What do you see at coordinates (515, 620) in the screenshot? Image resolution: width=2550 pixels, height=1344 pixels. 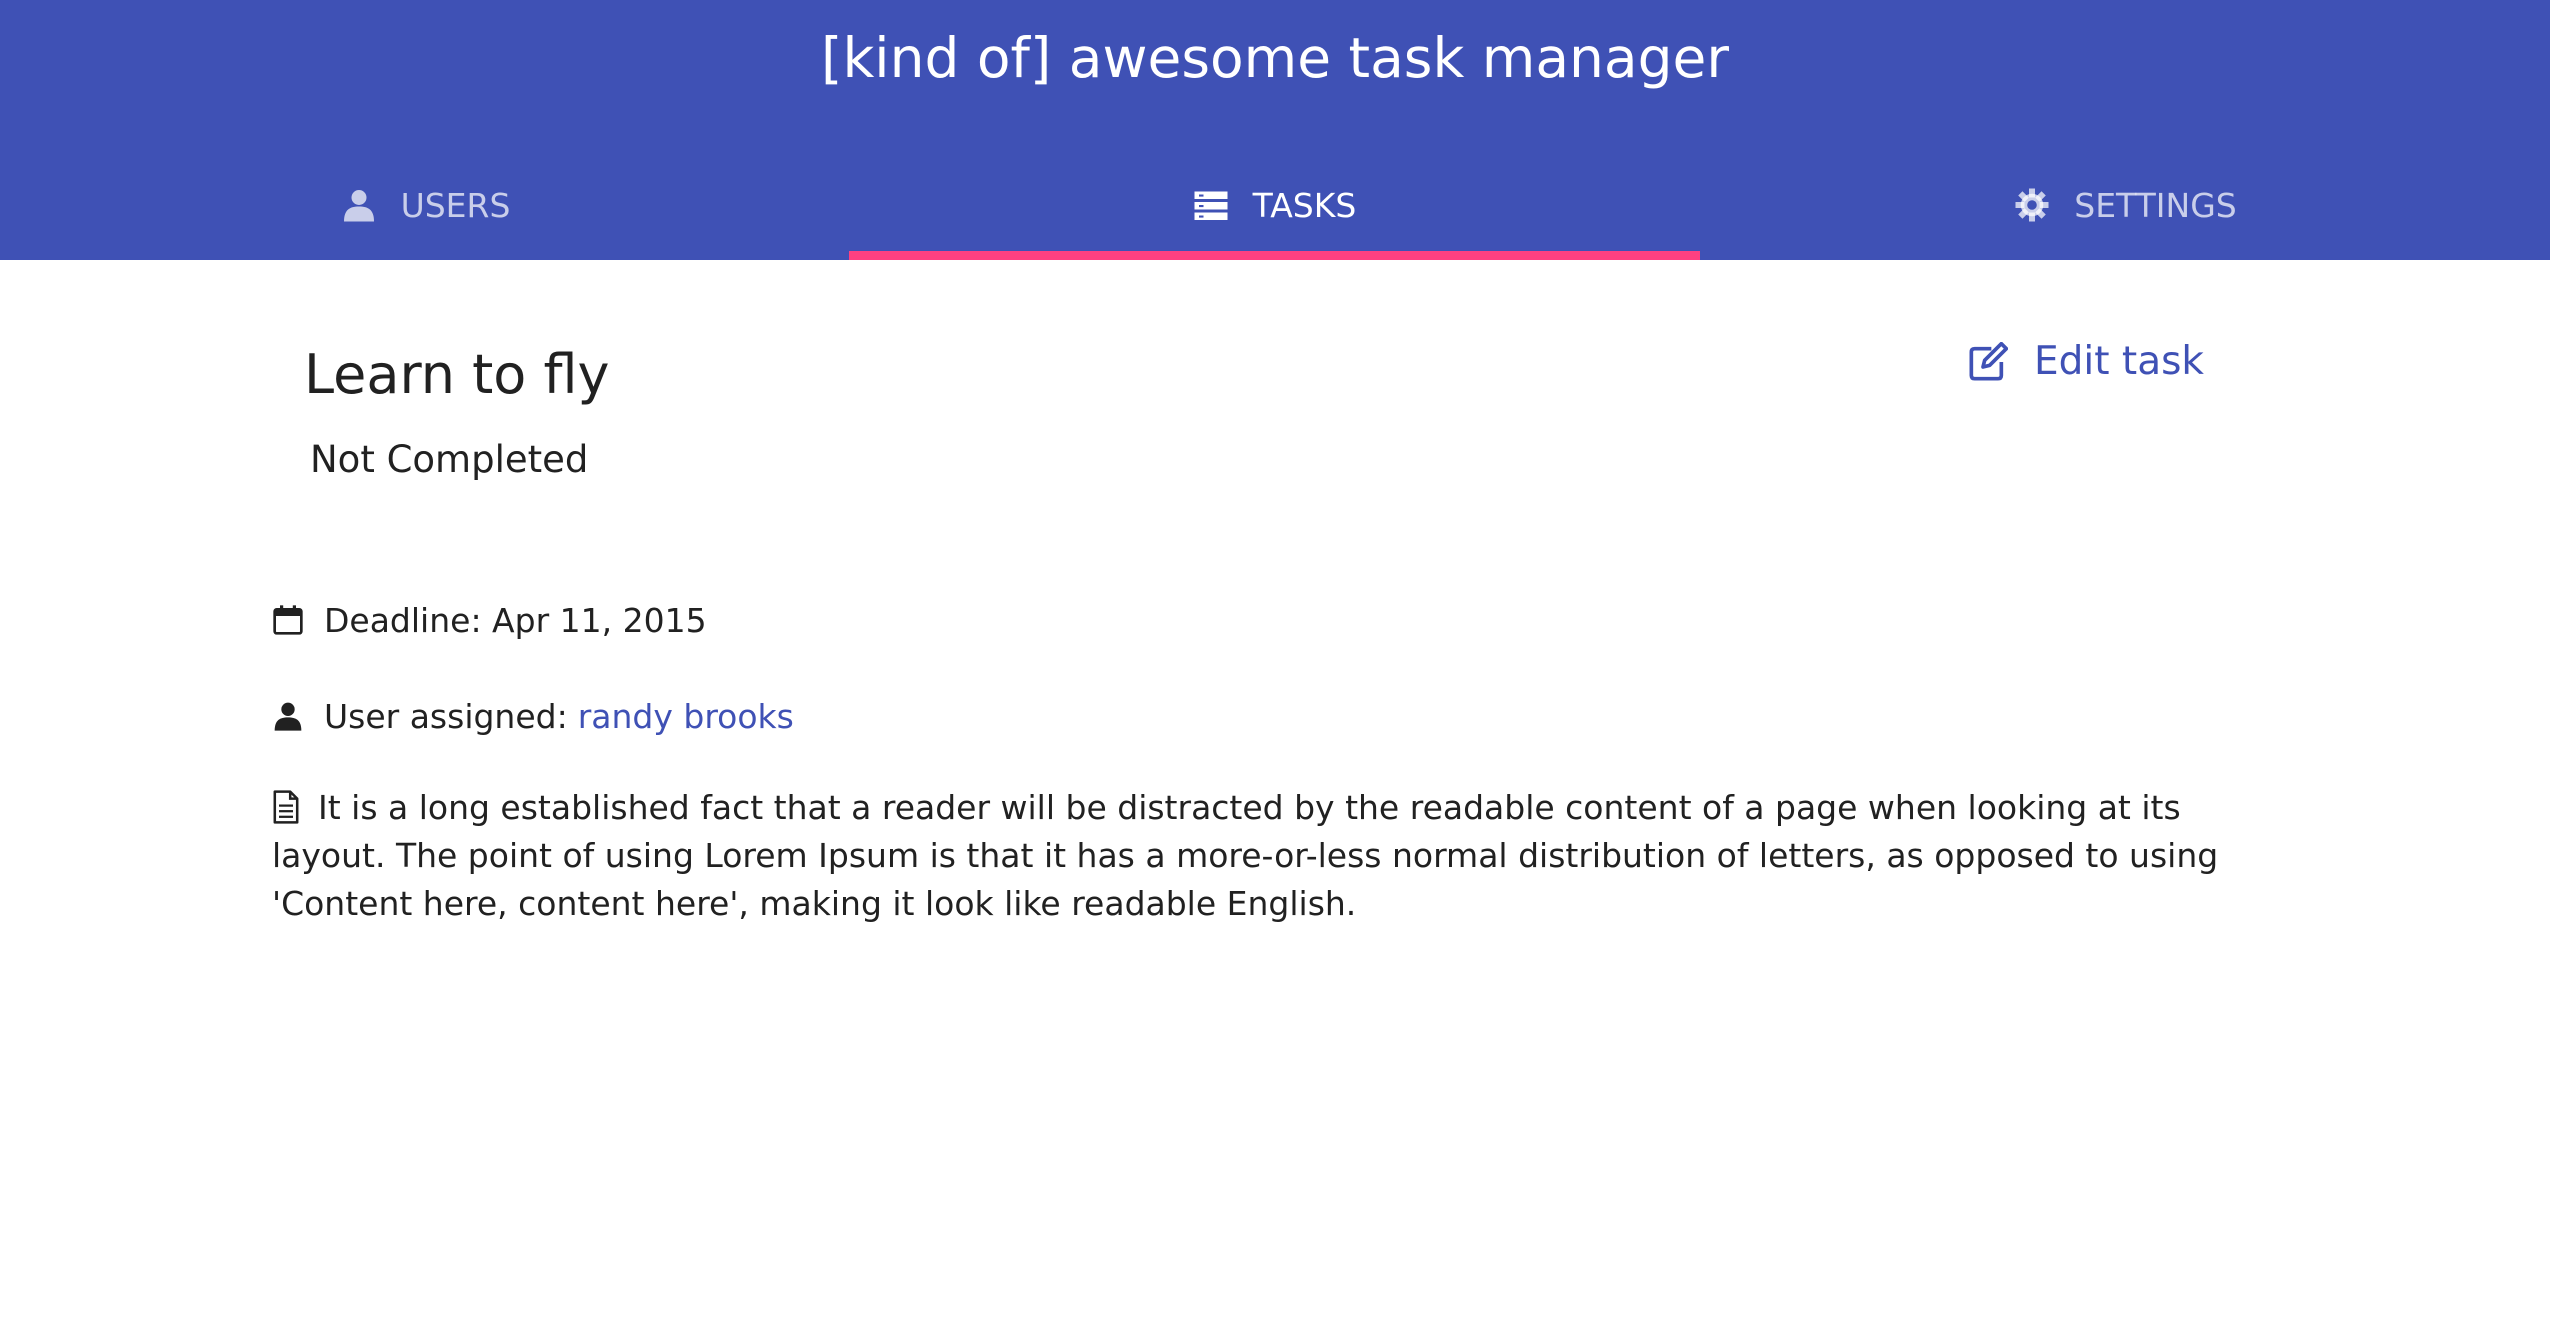 I see `deadline-text: Deadline: Apr 11, 2015` at bounding box center [515, 620].